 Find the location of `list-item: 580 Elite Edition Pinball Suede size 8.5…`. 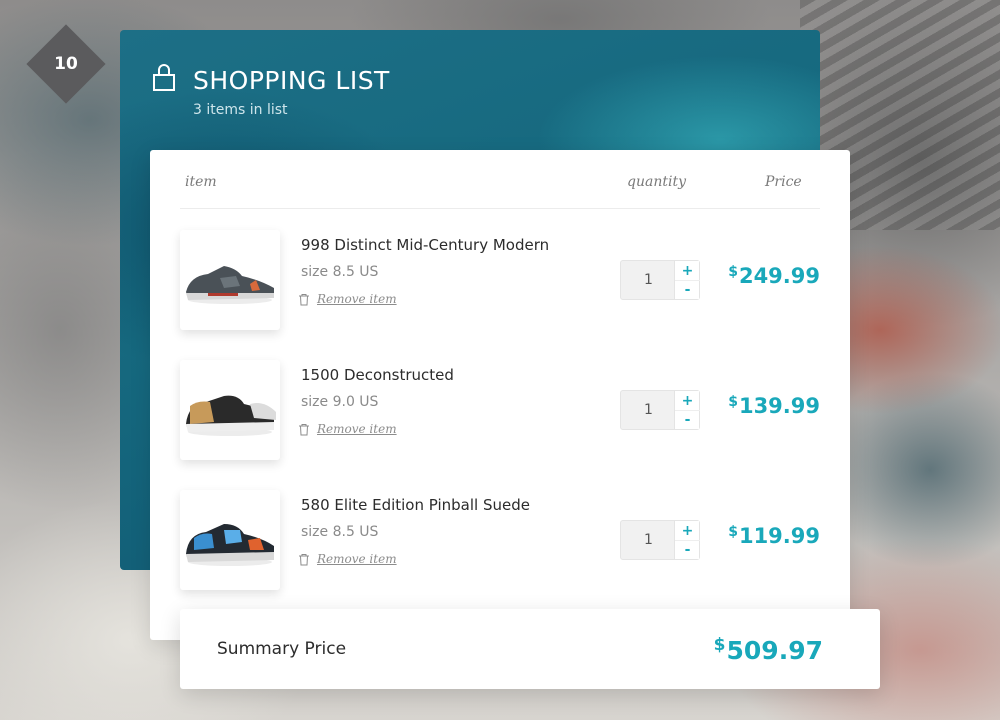

list-item: 580 Elite Edition Pinball Suede size 8.5… is located at coordinates (500, 545).